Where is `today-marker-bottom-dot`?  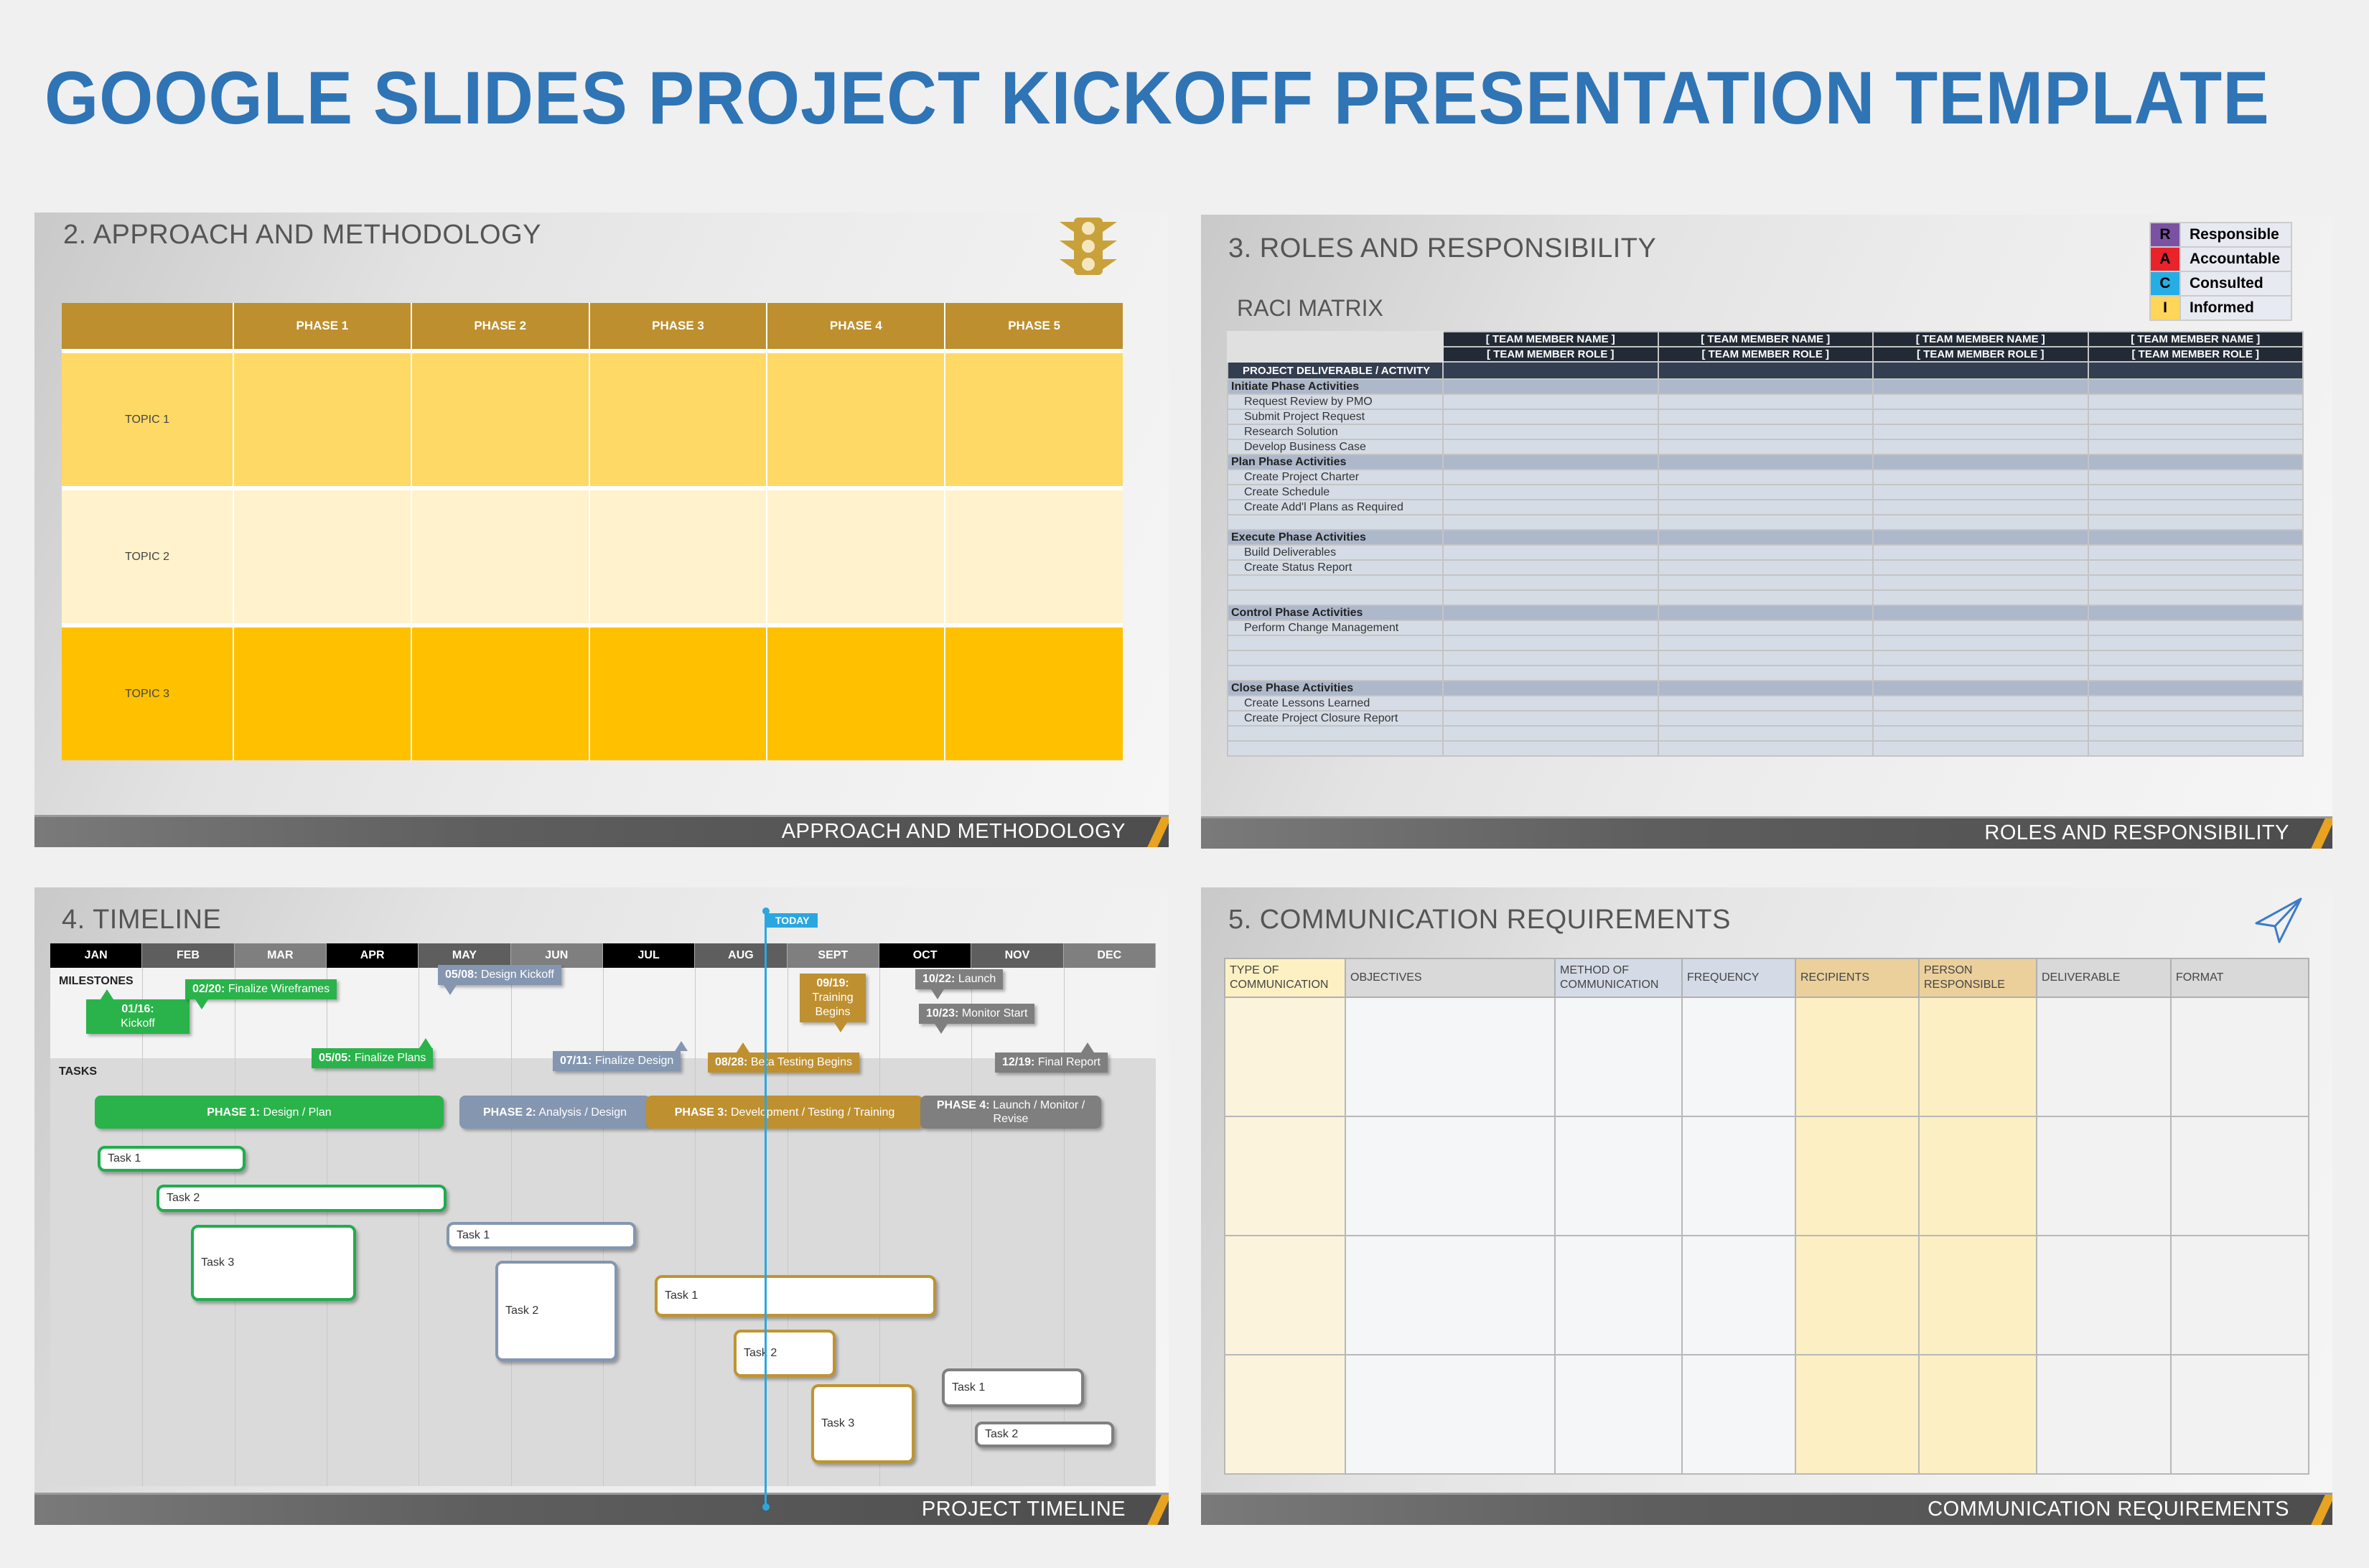
today-marker-bottom-dot is located at coordinates (766, 1507).